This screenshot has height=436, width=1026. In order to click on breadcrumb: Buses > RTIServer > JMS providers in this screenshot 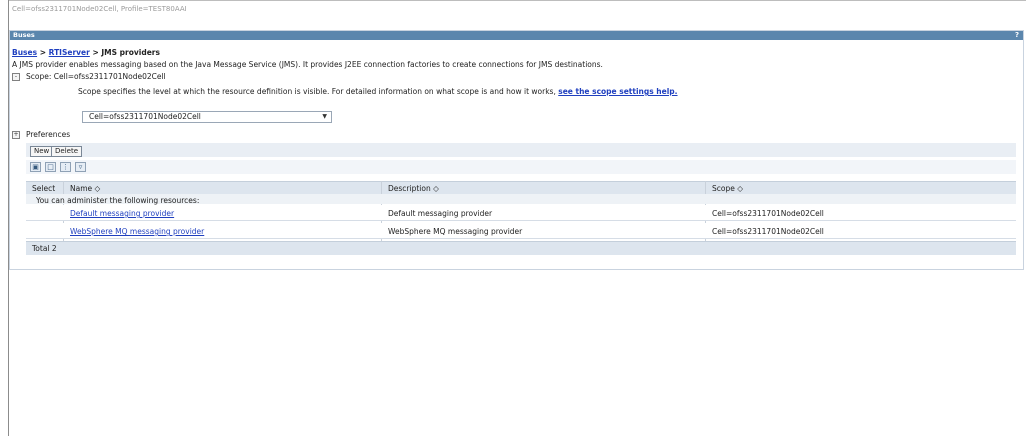, I will do `click(86, 52)`.